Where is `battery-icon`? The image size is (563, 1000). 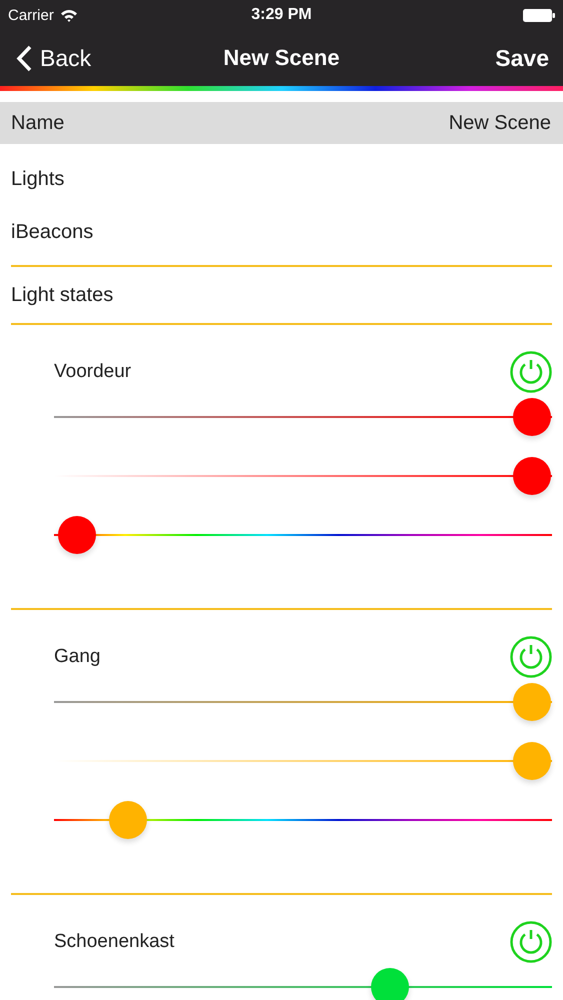 battery-icon is located at coordinates (539, 15).